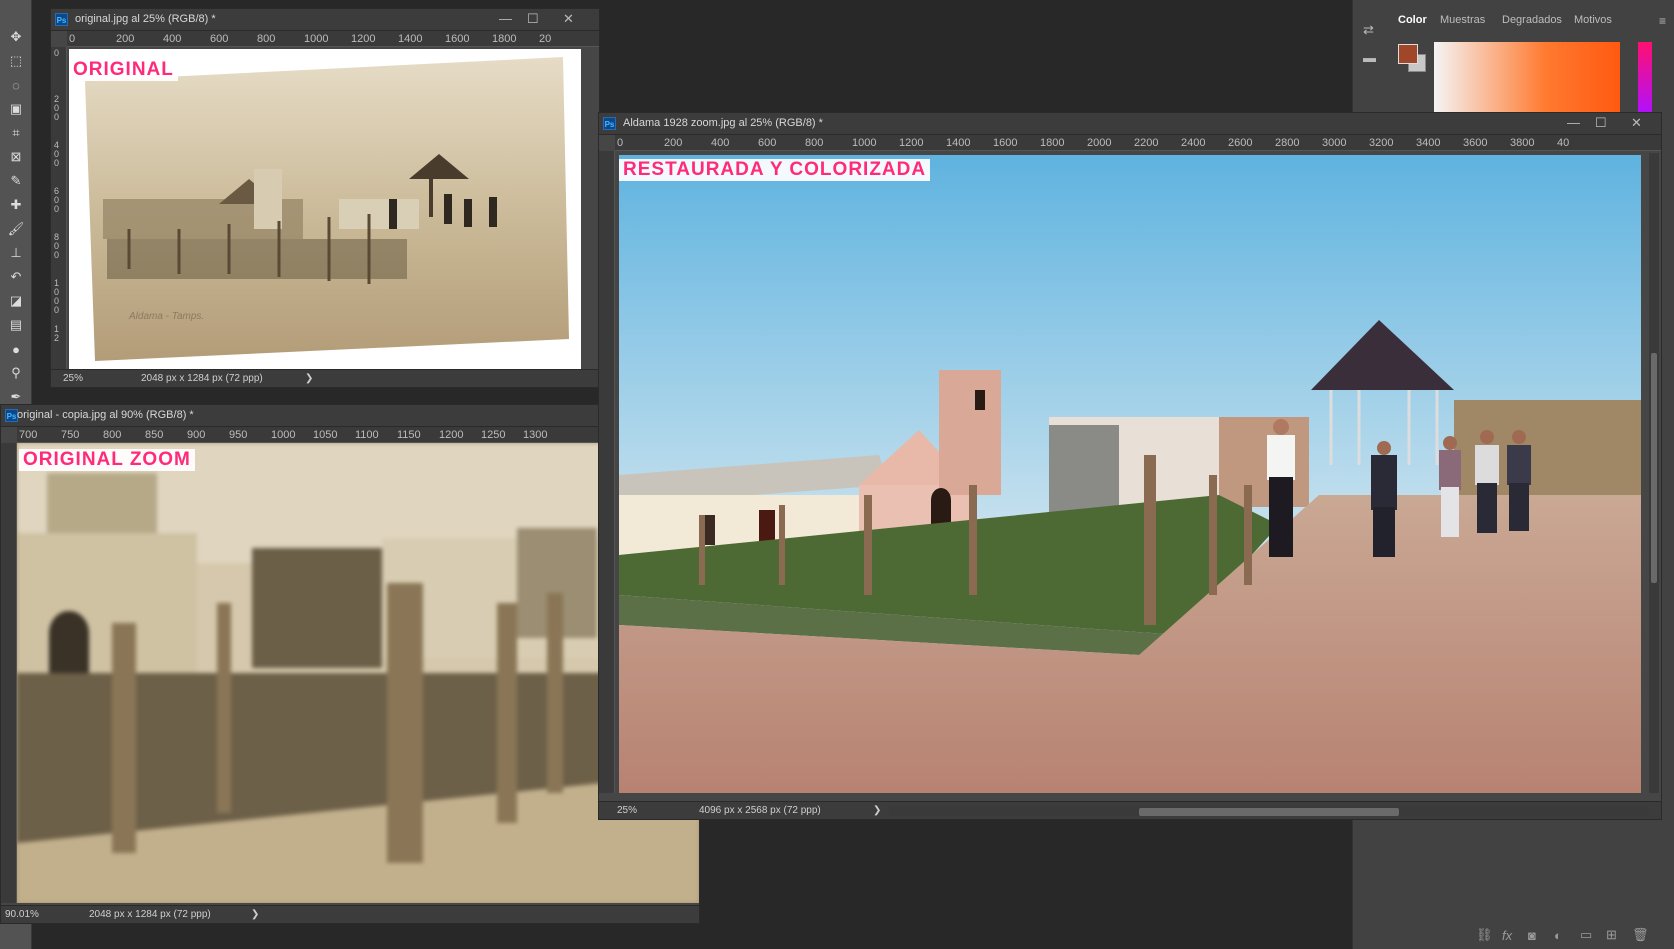 Image resolution: width=1674 pixels, height=949 pixels. What do you see at coordinates (1462, 20) in the screenshot?
I see `tab-muestras: Muestras` at bounding box center [1462, 20].